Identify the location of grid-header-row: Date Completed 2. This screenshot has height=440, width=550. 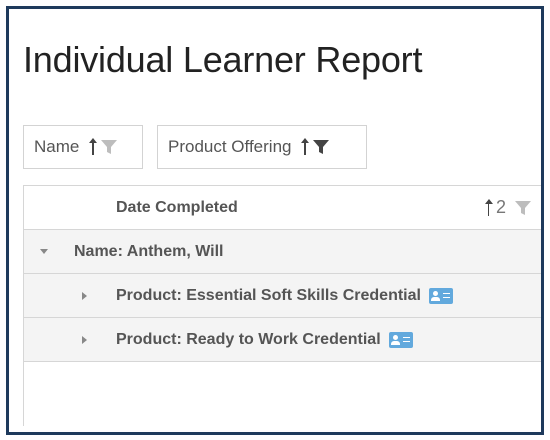
(282, 208).